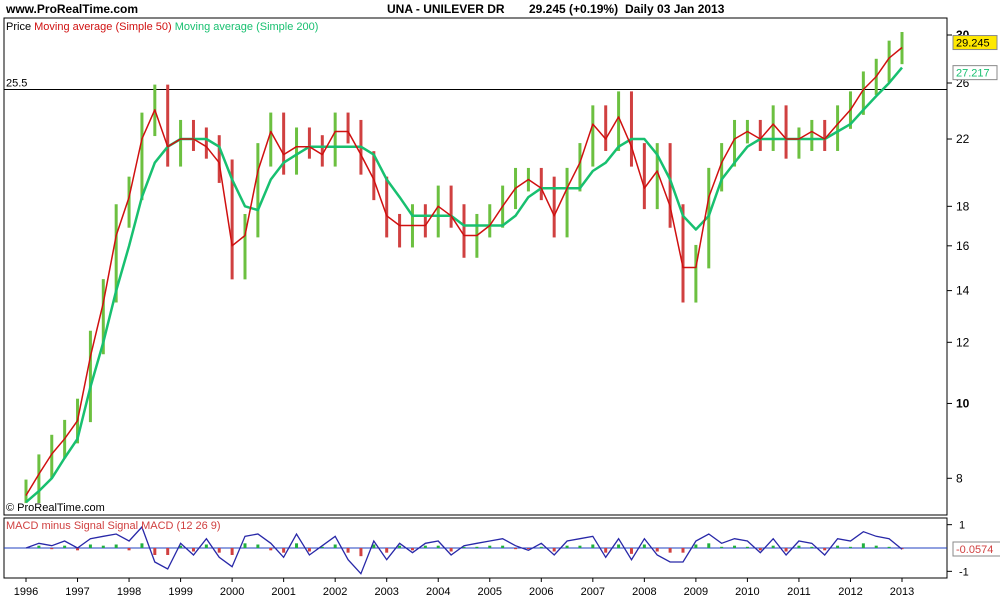  What do you see at coordinates (696, 592) in the screenshot?
I see `x-tick-label: 2009` at bounding box center [696, 592].